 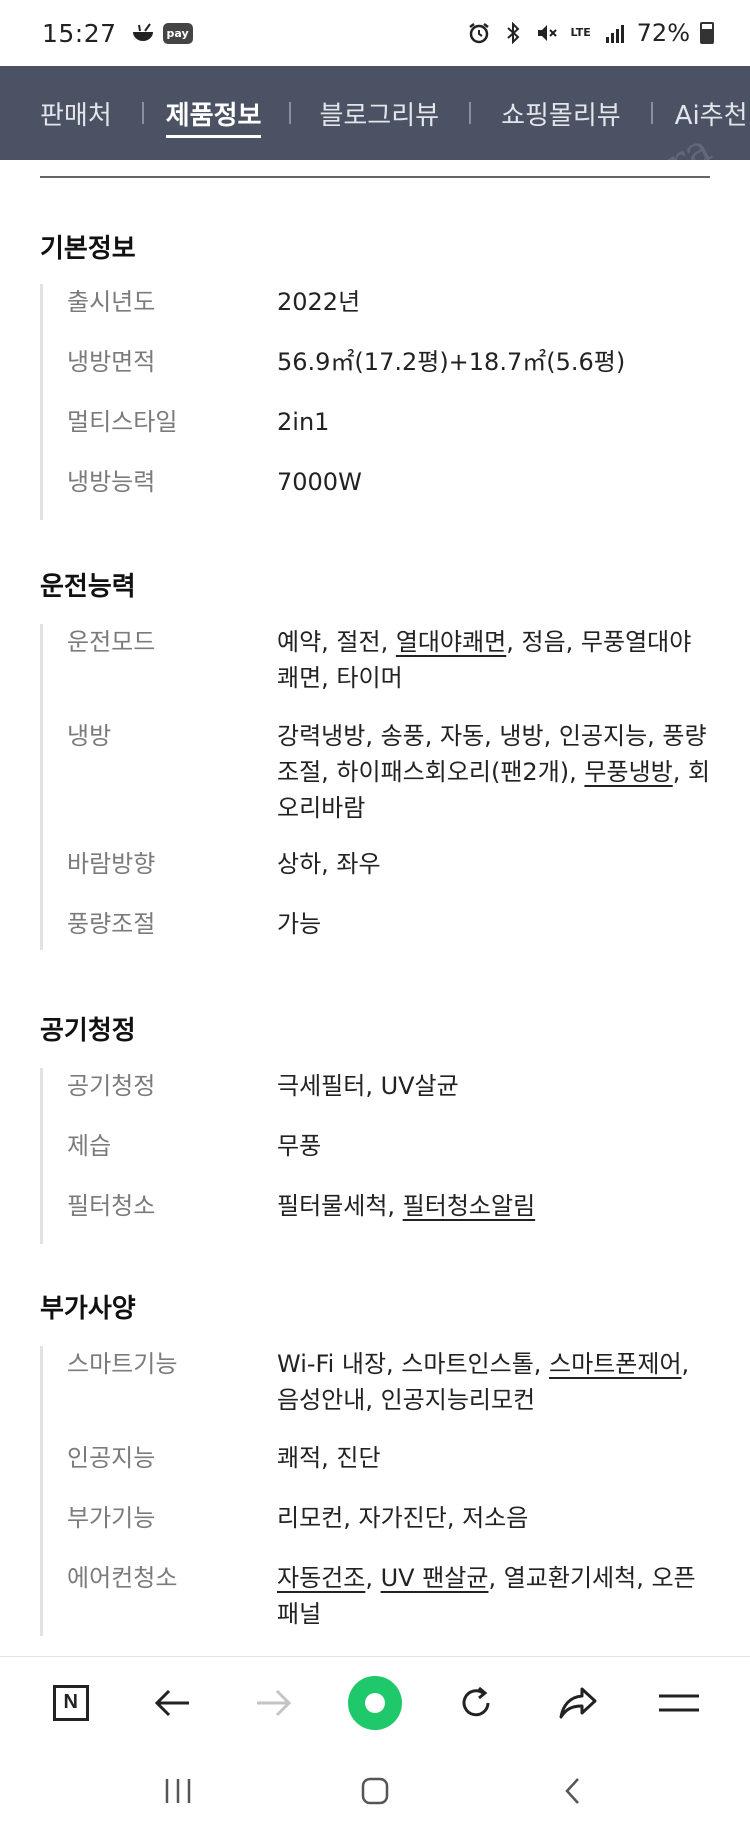 I want to click on lte-label: LTE, so click(x=580, y=32).